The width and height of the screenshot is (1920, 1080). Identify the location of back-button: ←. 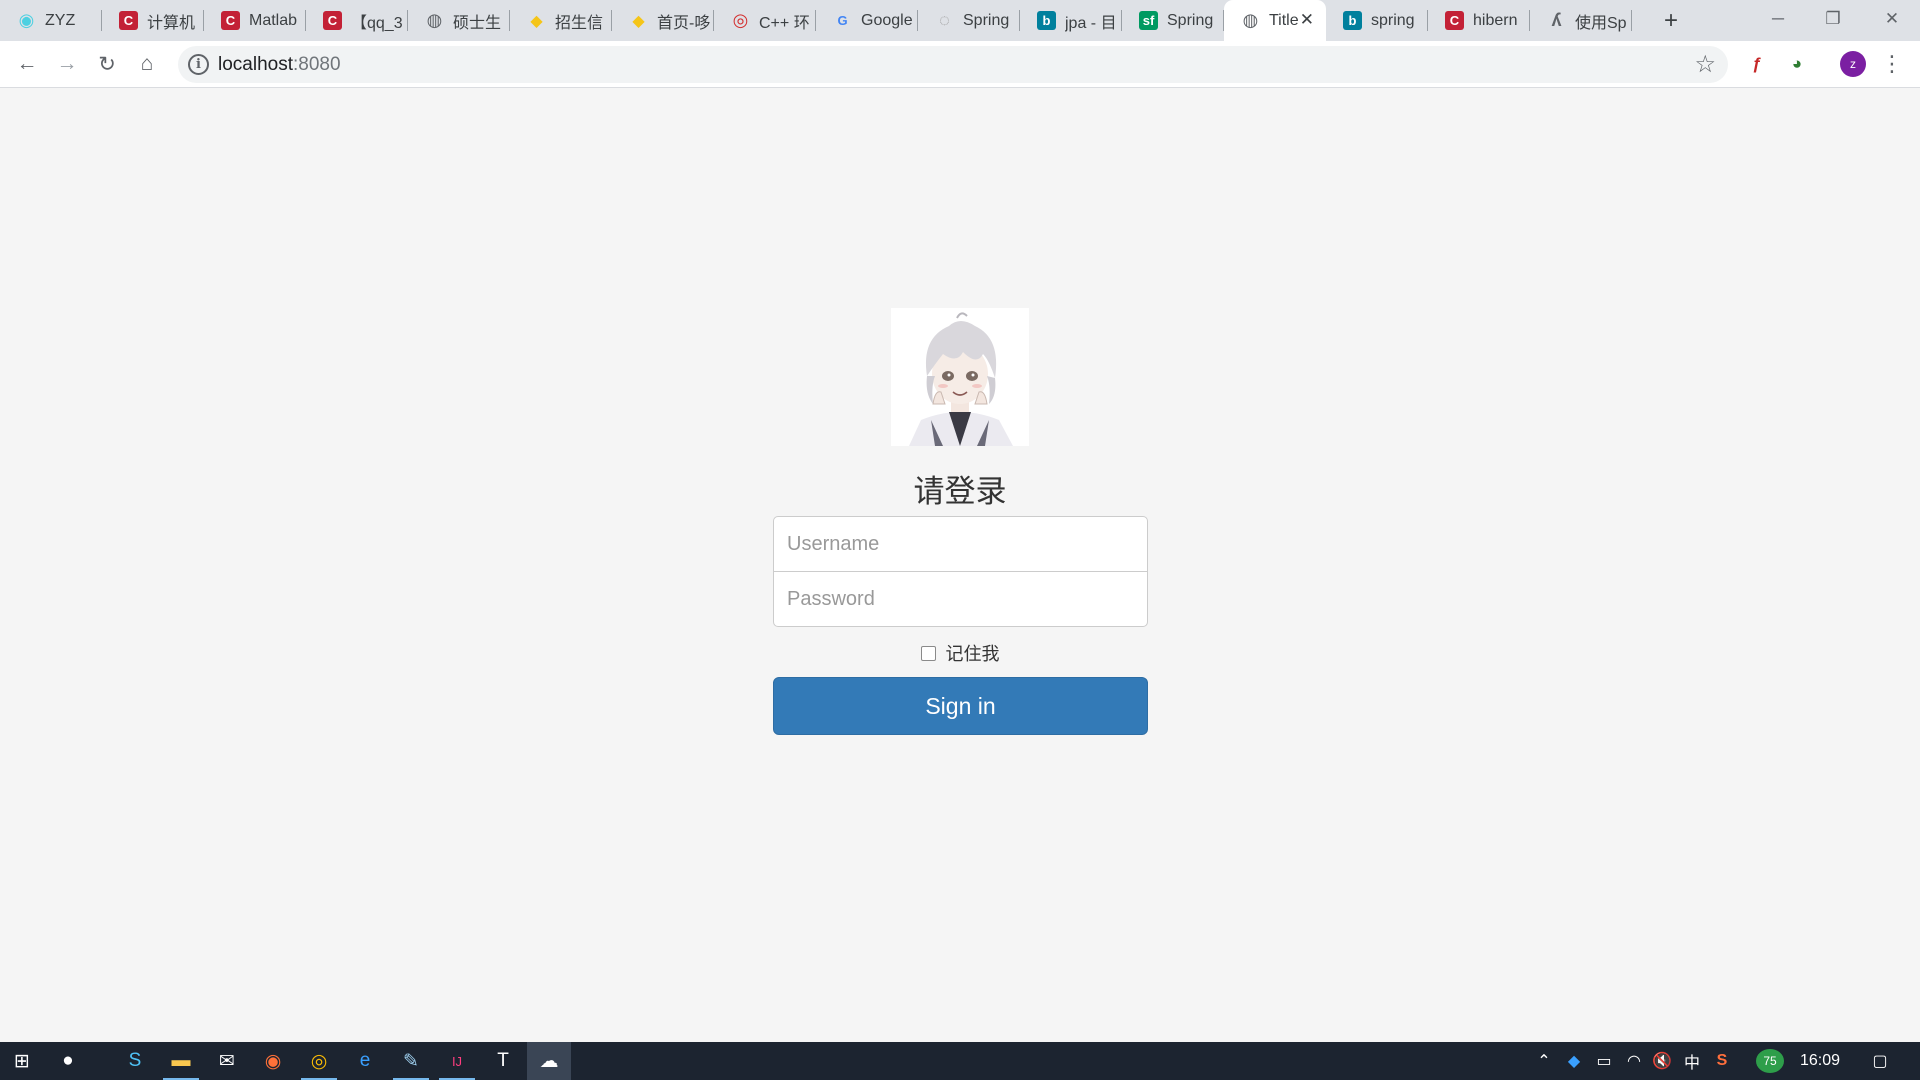
(27, 64).